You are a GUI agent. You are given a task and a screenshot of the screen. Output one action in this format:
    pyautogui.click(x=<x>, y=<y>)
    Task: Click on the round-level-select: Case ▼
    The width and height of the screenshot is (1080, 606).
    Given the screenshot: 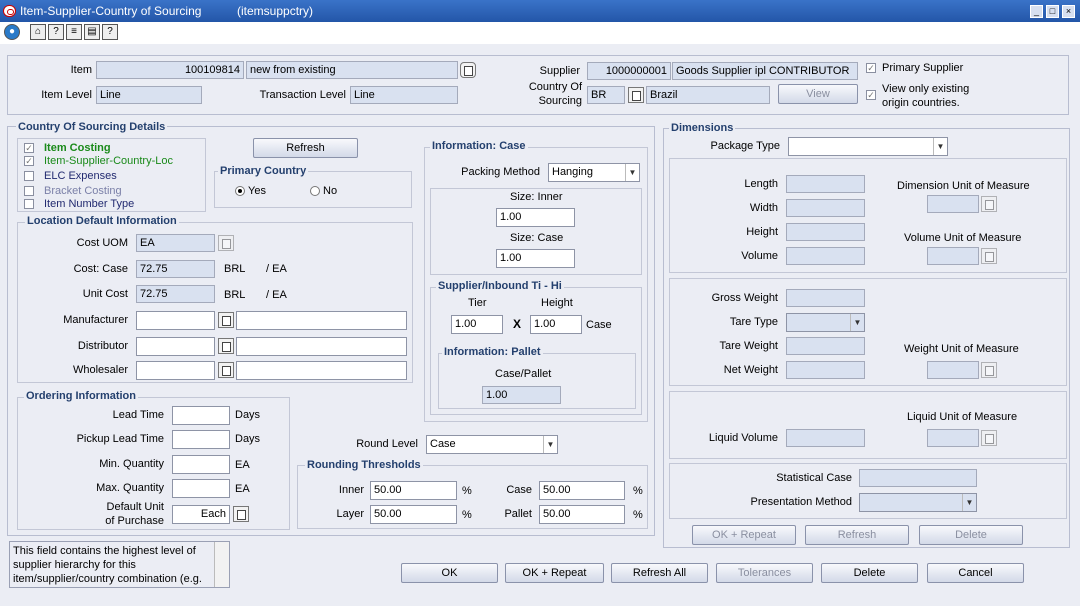 What is the action you would take?
    pyautogui.click(x=492, y=444)
    